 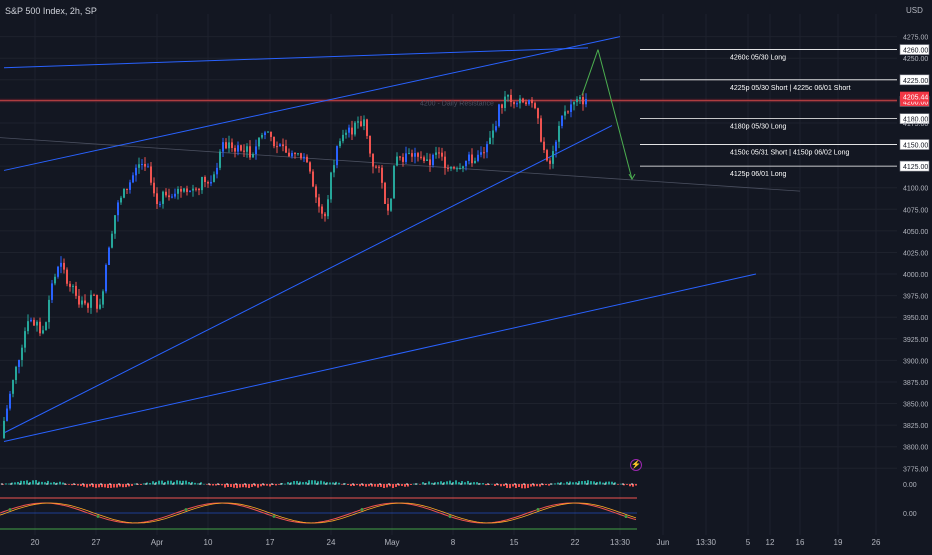 What do you see at coordinates (458, 484) in the screenshot?
I see `momentum-indicator: 0.00` at bounding box center [458, 484].